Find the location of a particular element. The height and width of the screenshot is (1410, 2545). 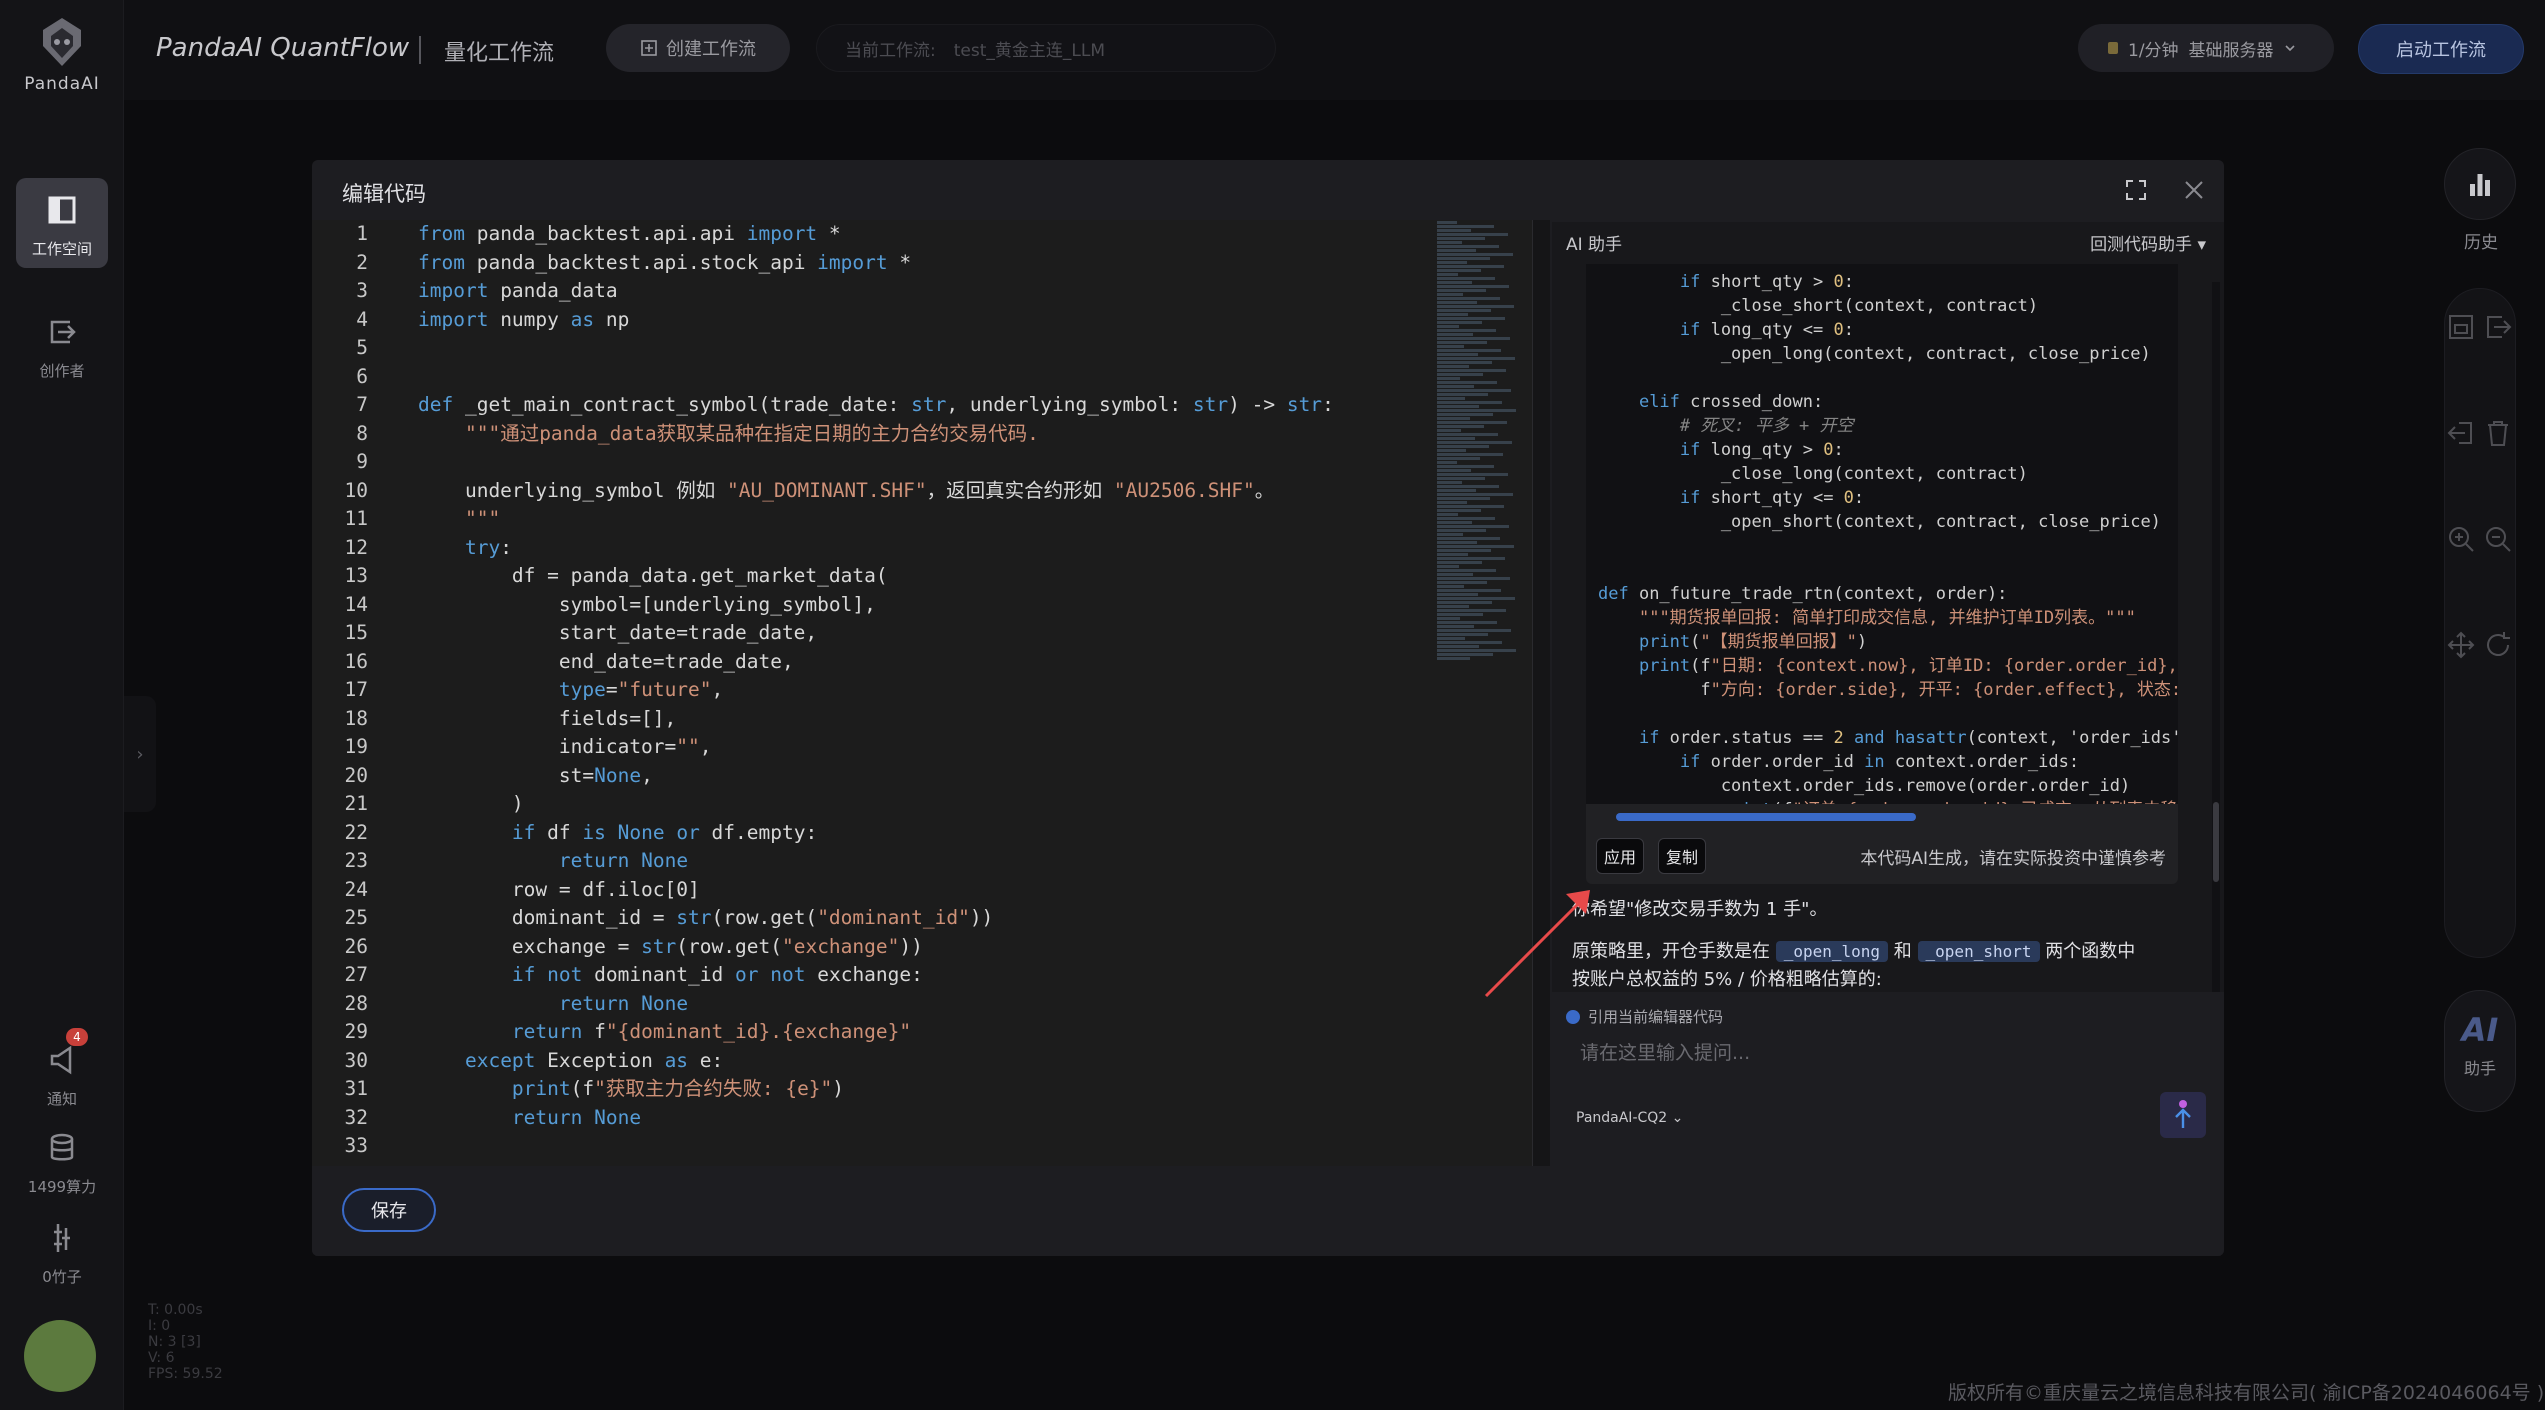

radio-icon is located at coordinates (1573, 1016).